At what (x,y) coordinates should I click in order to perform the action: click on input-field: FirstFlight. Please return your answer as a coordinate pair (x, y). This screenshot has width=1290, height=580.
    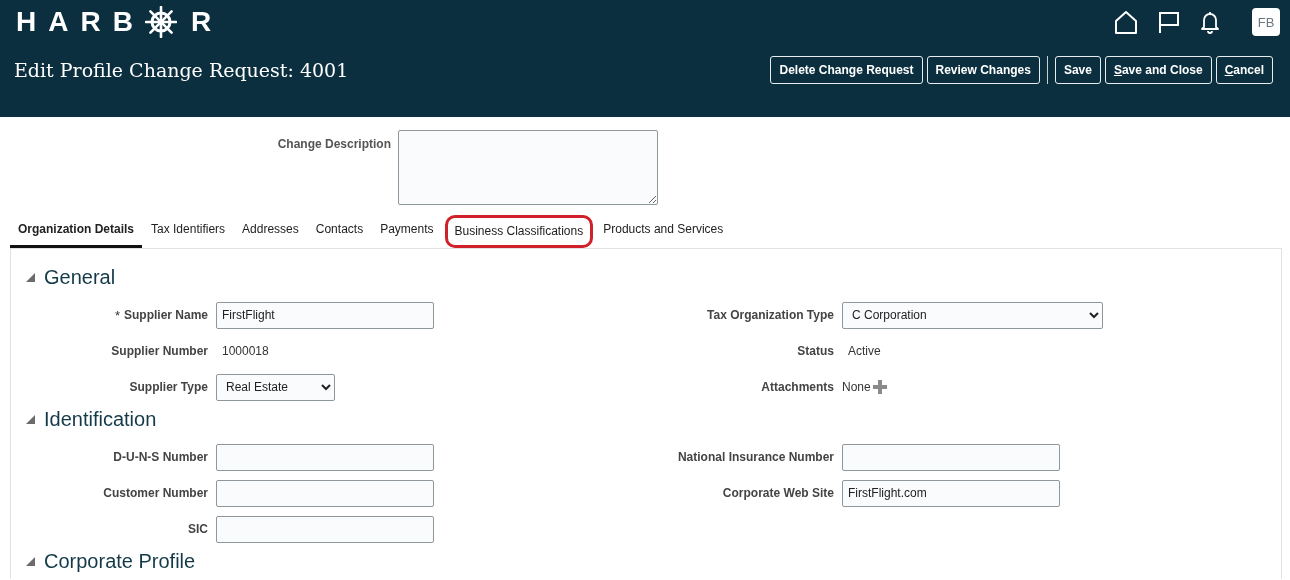
    Looking at the image, I should click on (325, 315).